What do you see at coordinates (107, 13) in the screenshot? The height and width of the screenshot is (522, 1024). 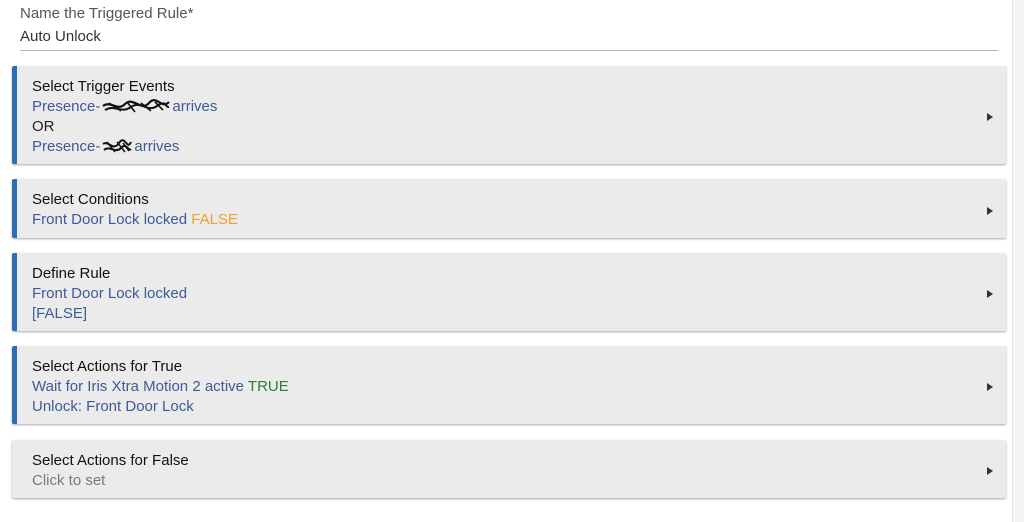 I see `rule-name-label: Name the Triggered Rule*` at bounding box center [107, 13].